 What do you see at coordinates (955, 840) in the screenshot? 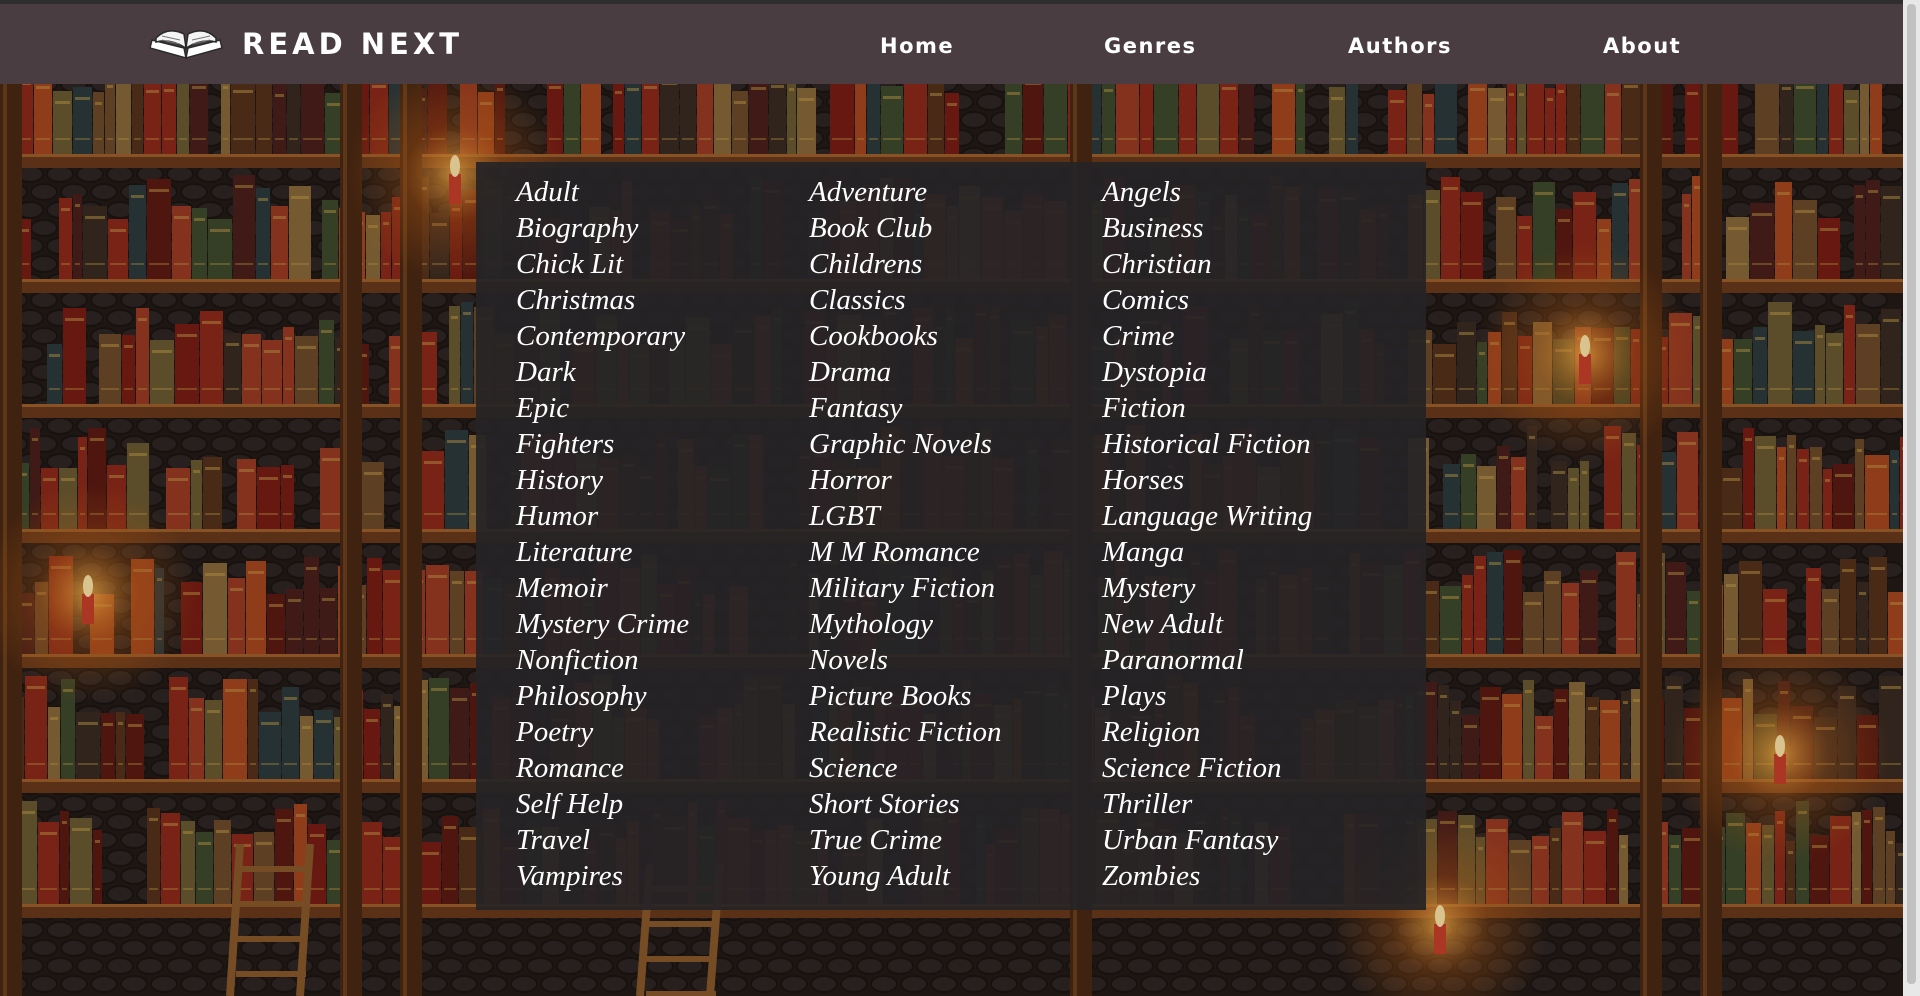
I see `genre-link: True Crime` at bounding box center [955, 840].